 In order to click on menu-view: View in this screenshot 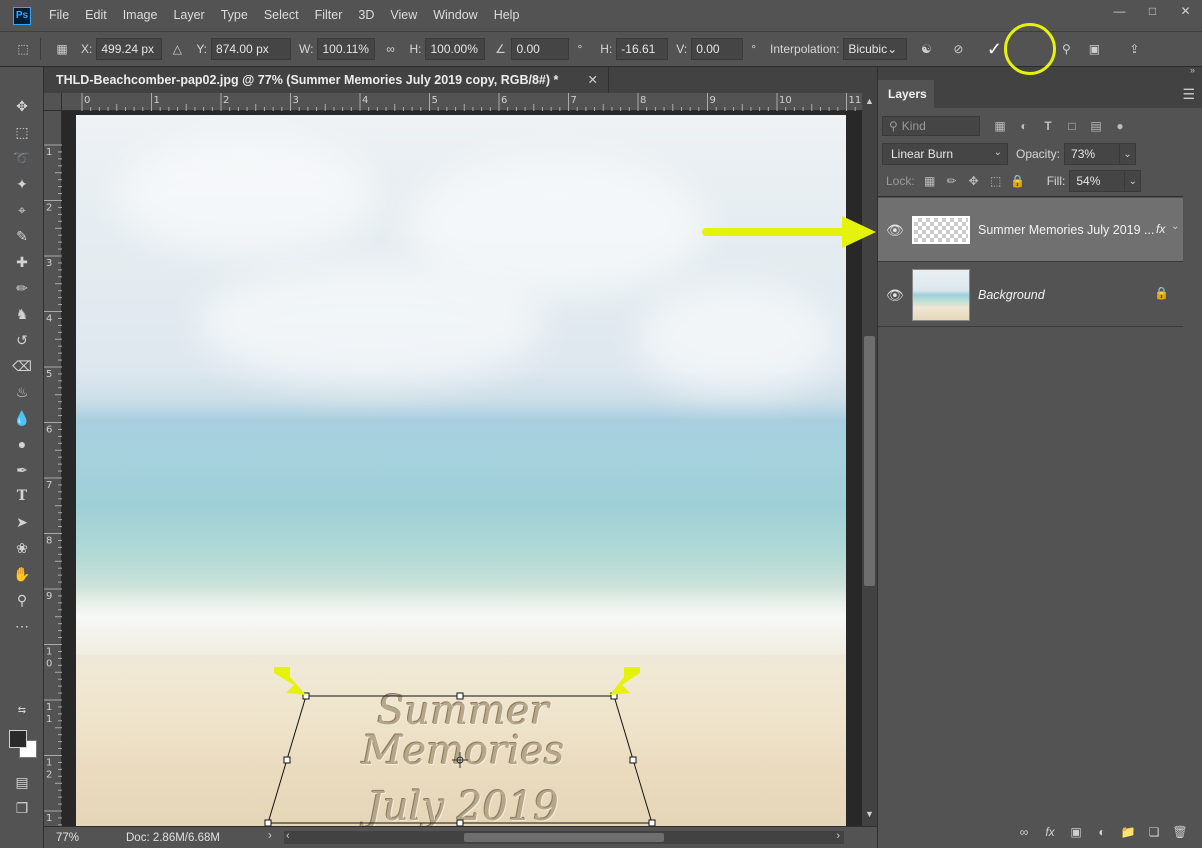, I will do `click(403, 15)`.